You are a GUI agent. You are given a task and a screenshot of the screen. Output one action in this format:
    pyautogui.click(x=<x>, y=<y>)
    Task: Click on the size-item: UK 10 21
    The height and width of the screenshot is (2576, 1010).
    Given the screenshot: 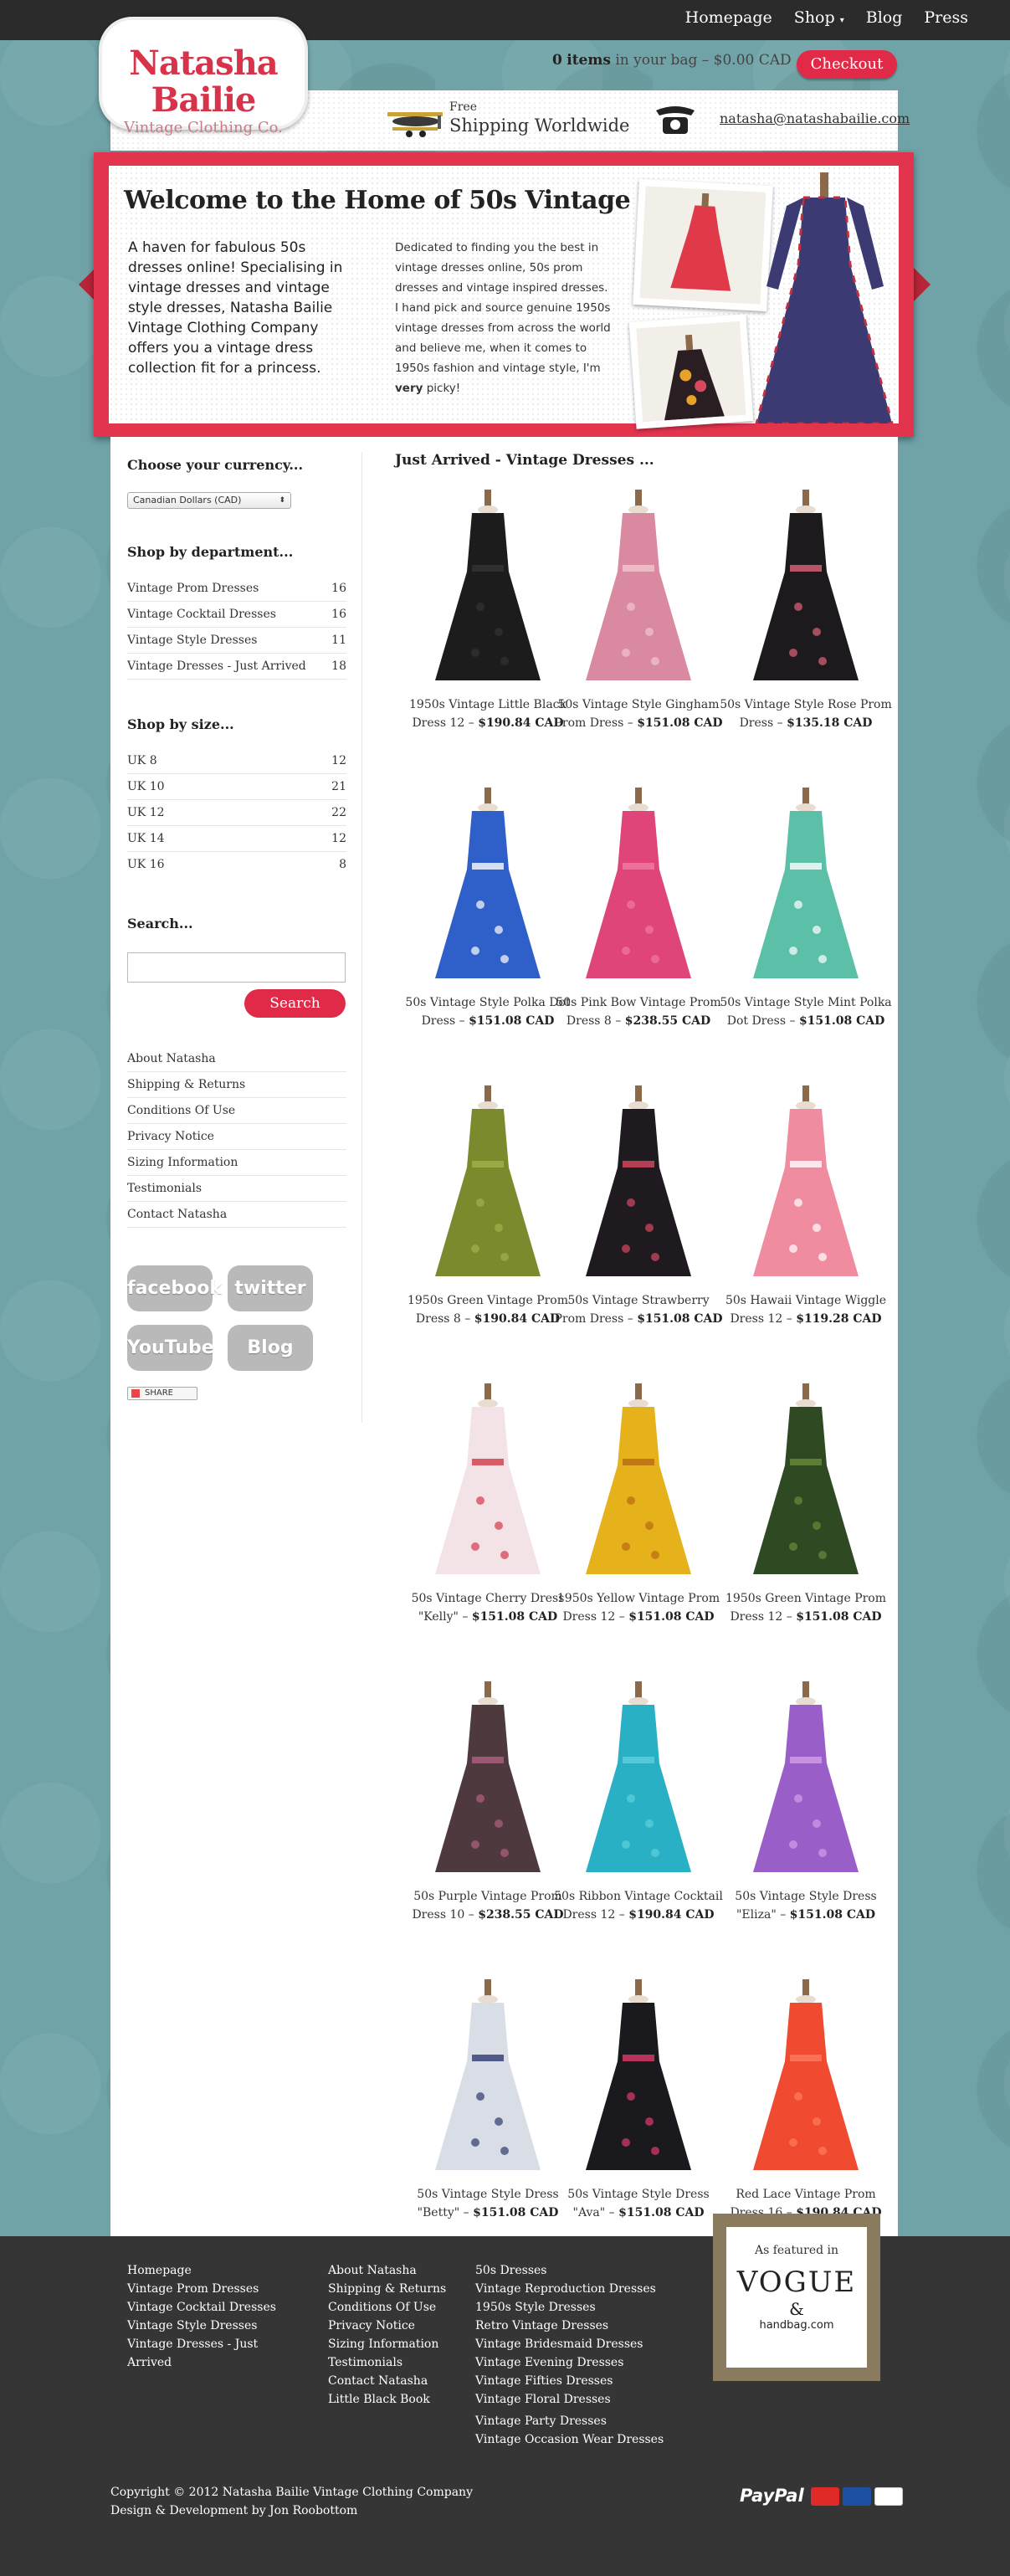 What is the action you would take?
    pyautogui.click(x=236, y=787)
    